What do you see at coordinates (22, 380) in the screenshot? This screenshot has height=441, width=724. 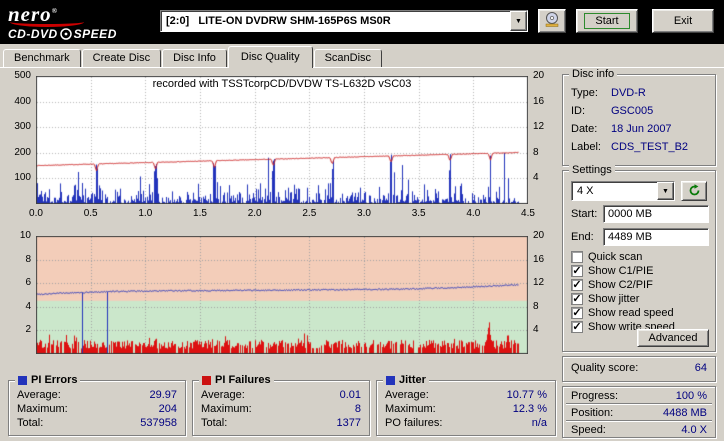 I see `pi-errors-legend-marker` at bounding box center [22, 380].